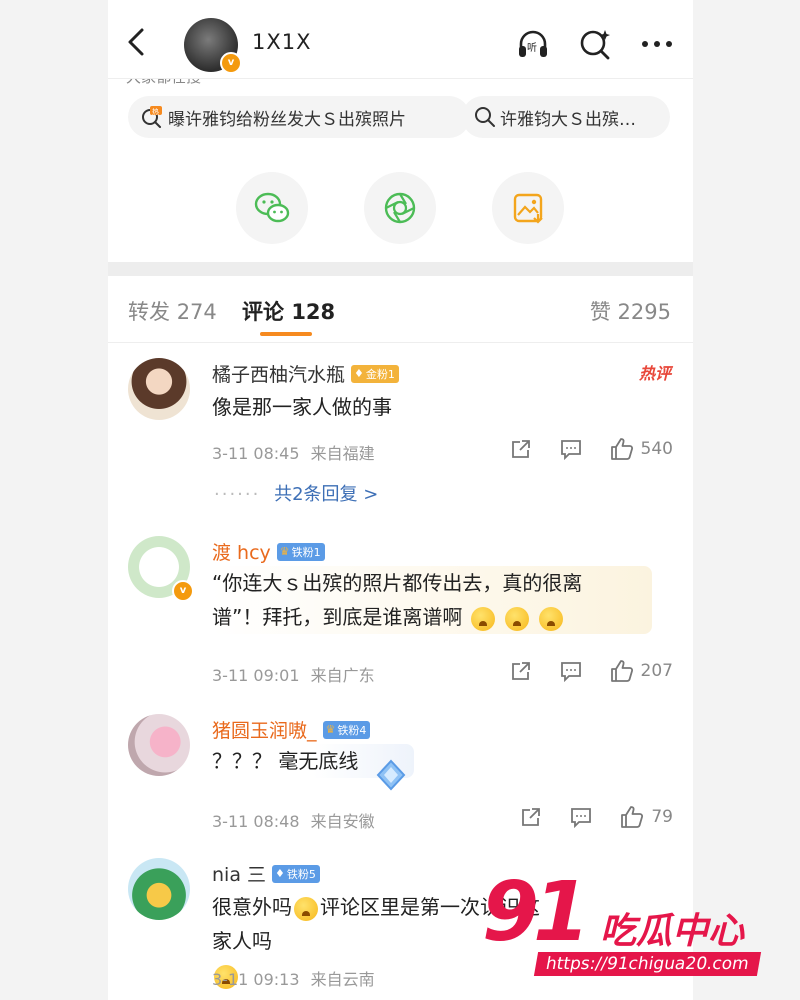 The width and height of the screenshot is (800, 1000). I want to click on diamond-sticker-icon, so click(391, 775).